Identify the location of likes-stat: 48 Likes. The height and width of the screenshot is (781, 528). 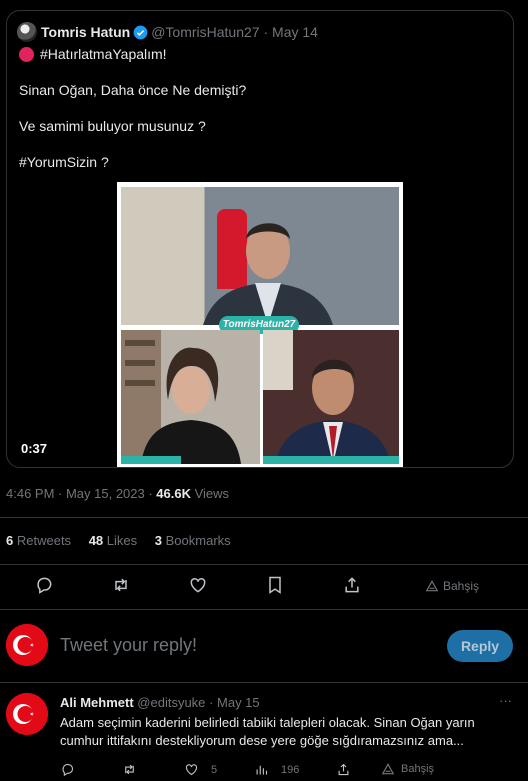
(113, 540).